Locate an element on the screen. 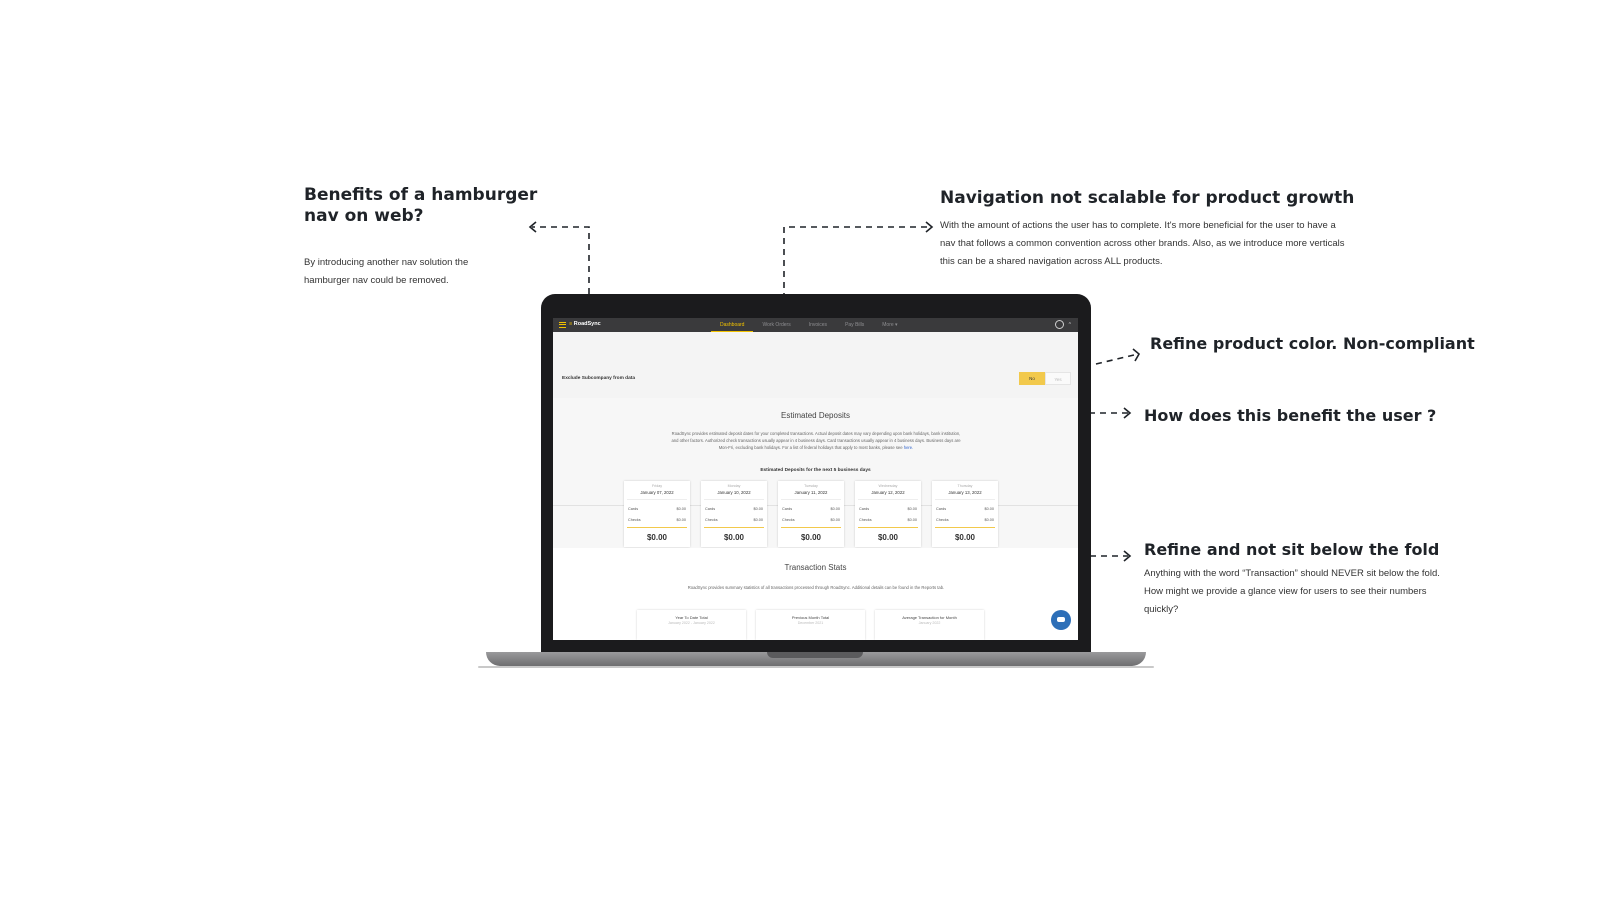 This screenshot has width=1614, height=908. laptop-notch is located at coordinates (815, 655).